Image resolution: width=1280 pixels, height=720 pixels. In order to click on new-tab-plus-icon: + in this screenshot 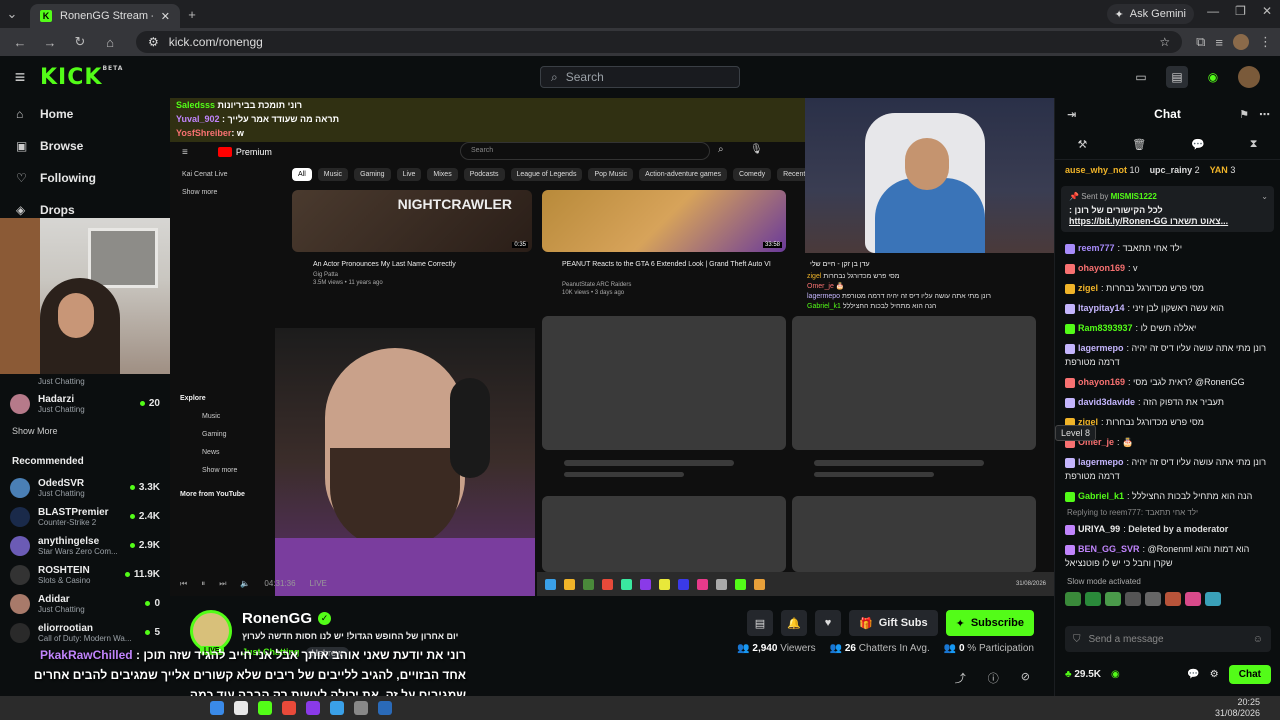, I will do `click(192, 14)`.